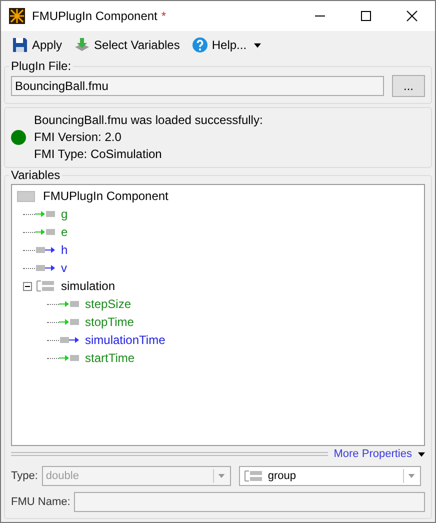 The image size is (436, 523). I want to click on caret-icon, so click(421, 454).